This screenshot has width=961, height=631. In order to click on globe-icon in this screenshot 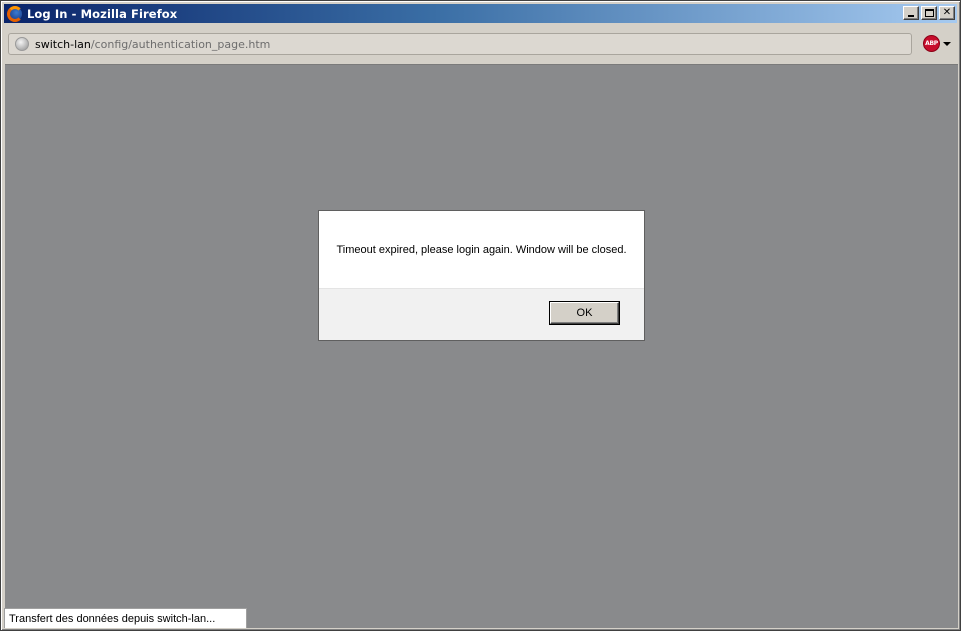, I will do `click(22, 44)`.